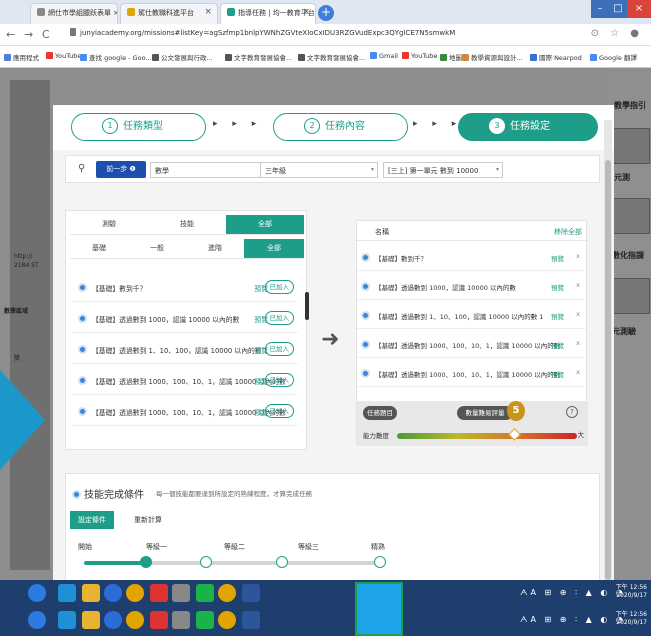  What do you see at coordinates (99, 248) in the screenshot?
I see `tab-basic: 基礎` at bounding box center [99, 248].